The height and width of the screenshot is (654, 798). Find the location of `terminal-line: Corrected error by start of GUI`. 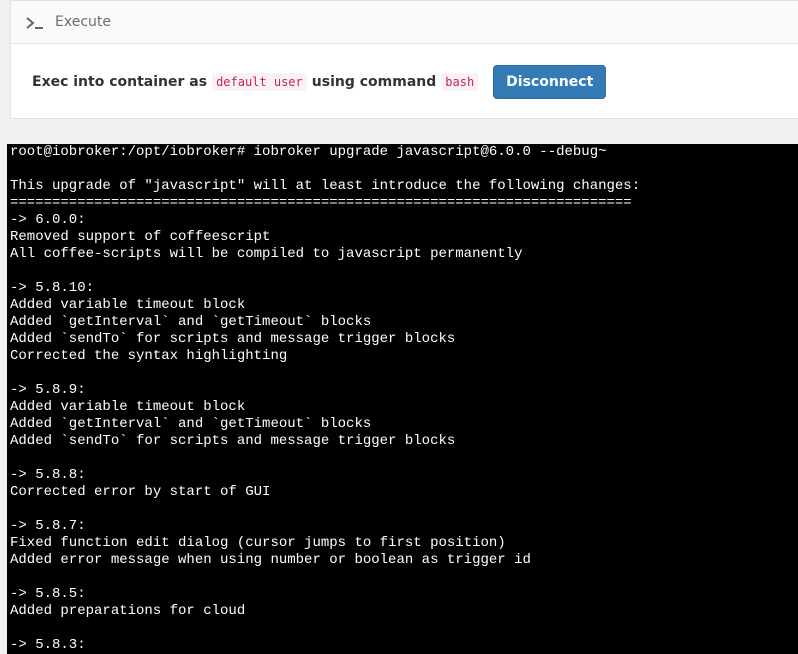

terminal-line: Corrected error by start of GUI is located at coordinates (140, 492).